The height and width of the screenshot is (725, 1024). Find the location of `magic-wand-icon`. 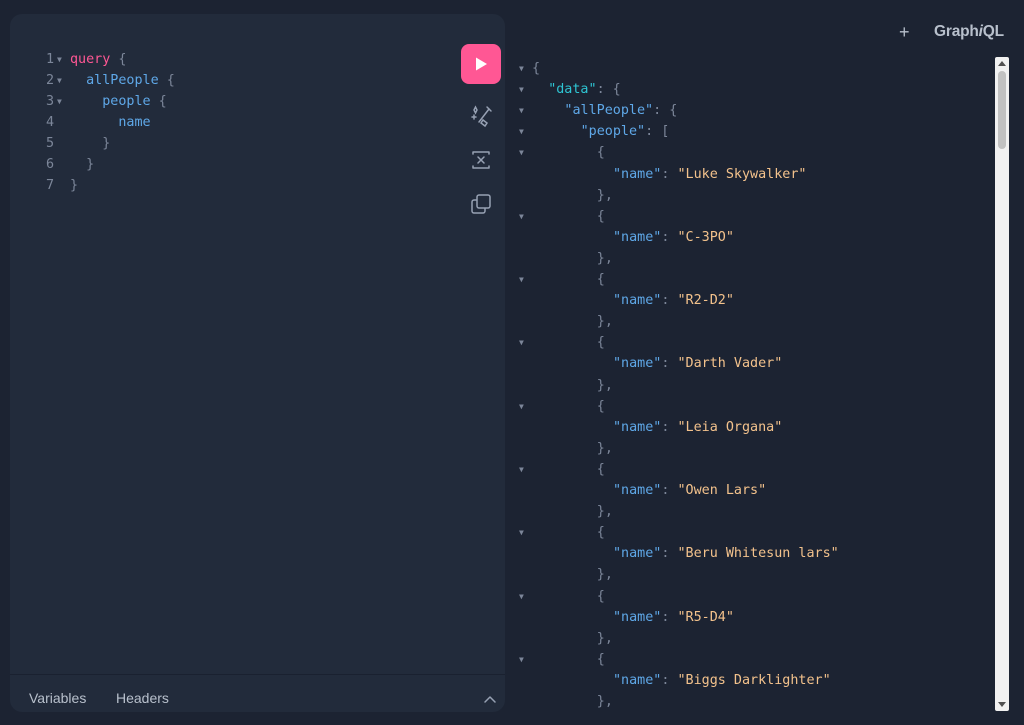

magic-wand-icon is located at coordinates (481, 116).